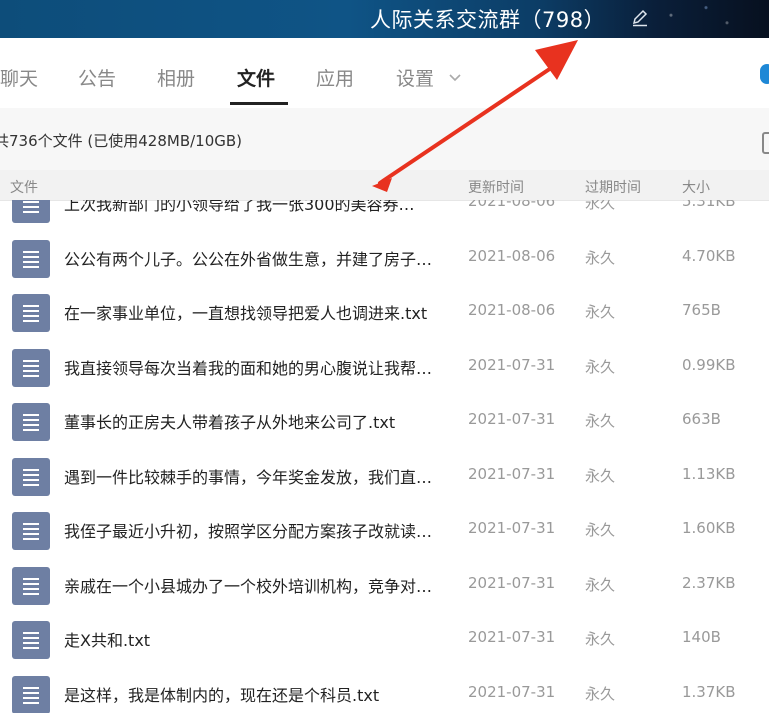  What do you see at coordinates (259, 103) in the screenshot?
I see `active-tab-indicator` at bounding box center [259, 103].